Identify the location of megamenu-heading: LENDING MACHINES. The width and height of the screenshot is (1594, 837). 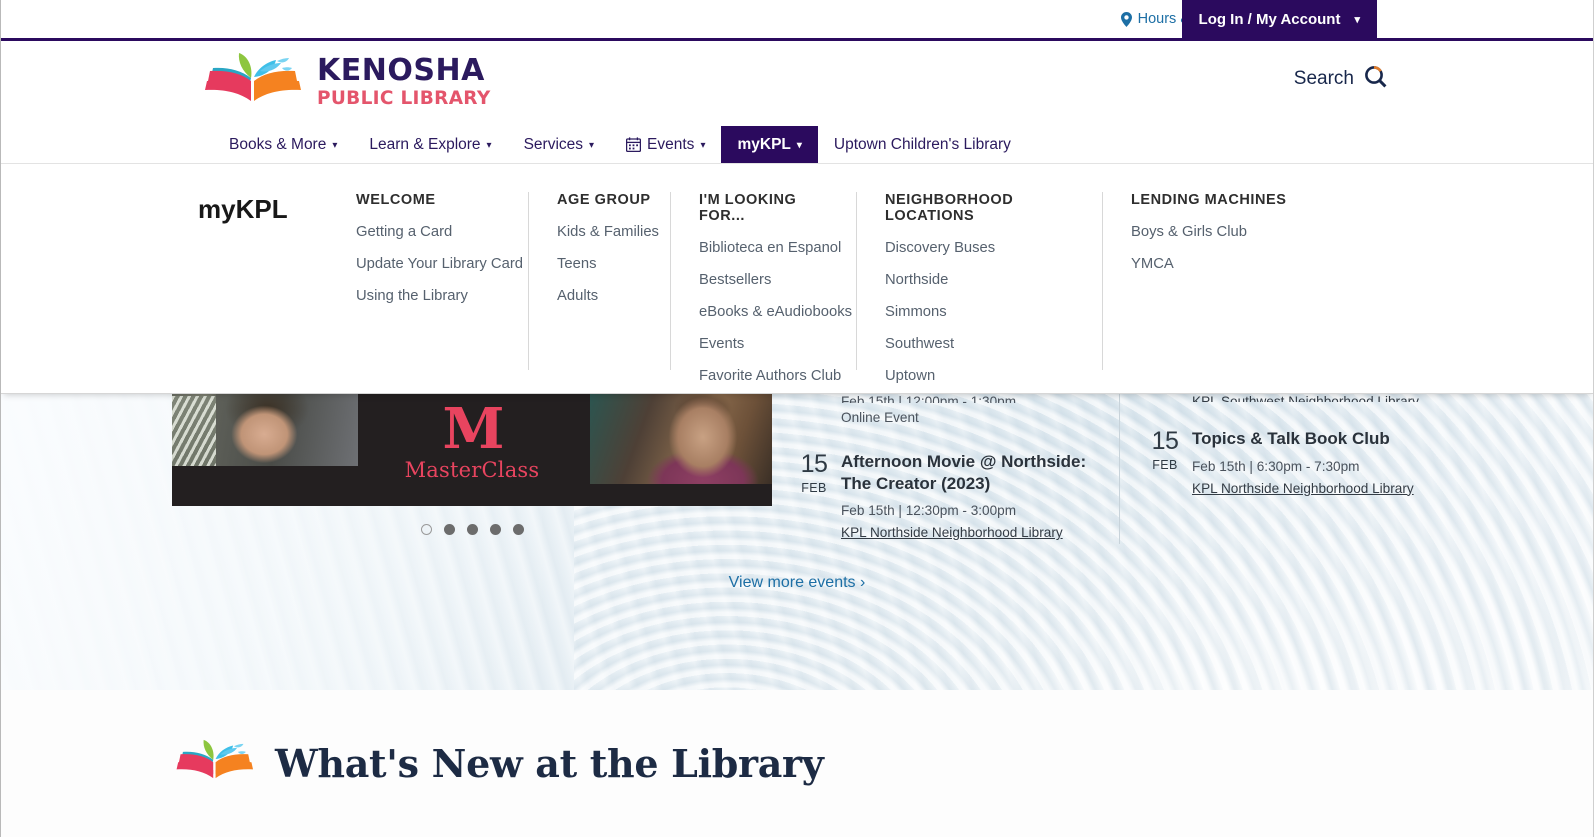
(1209, 200).